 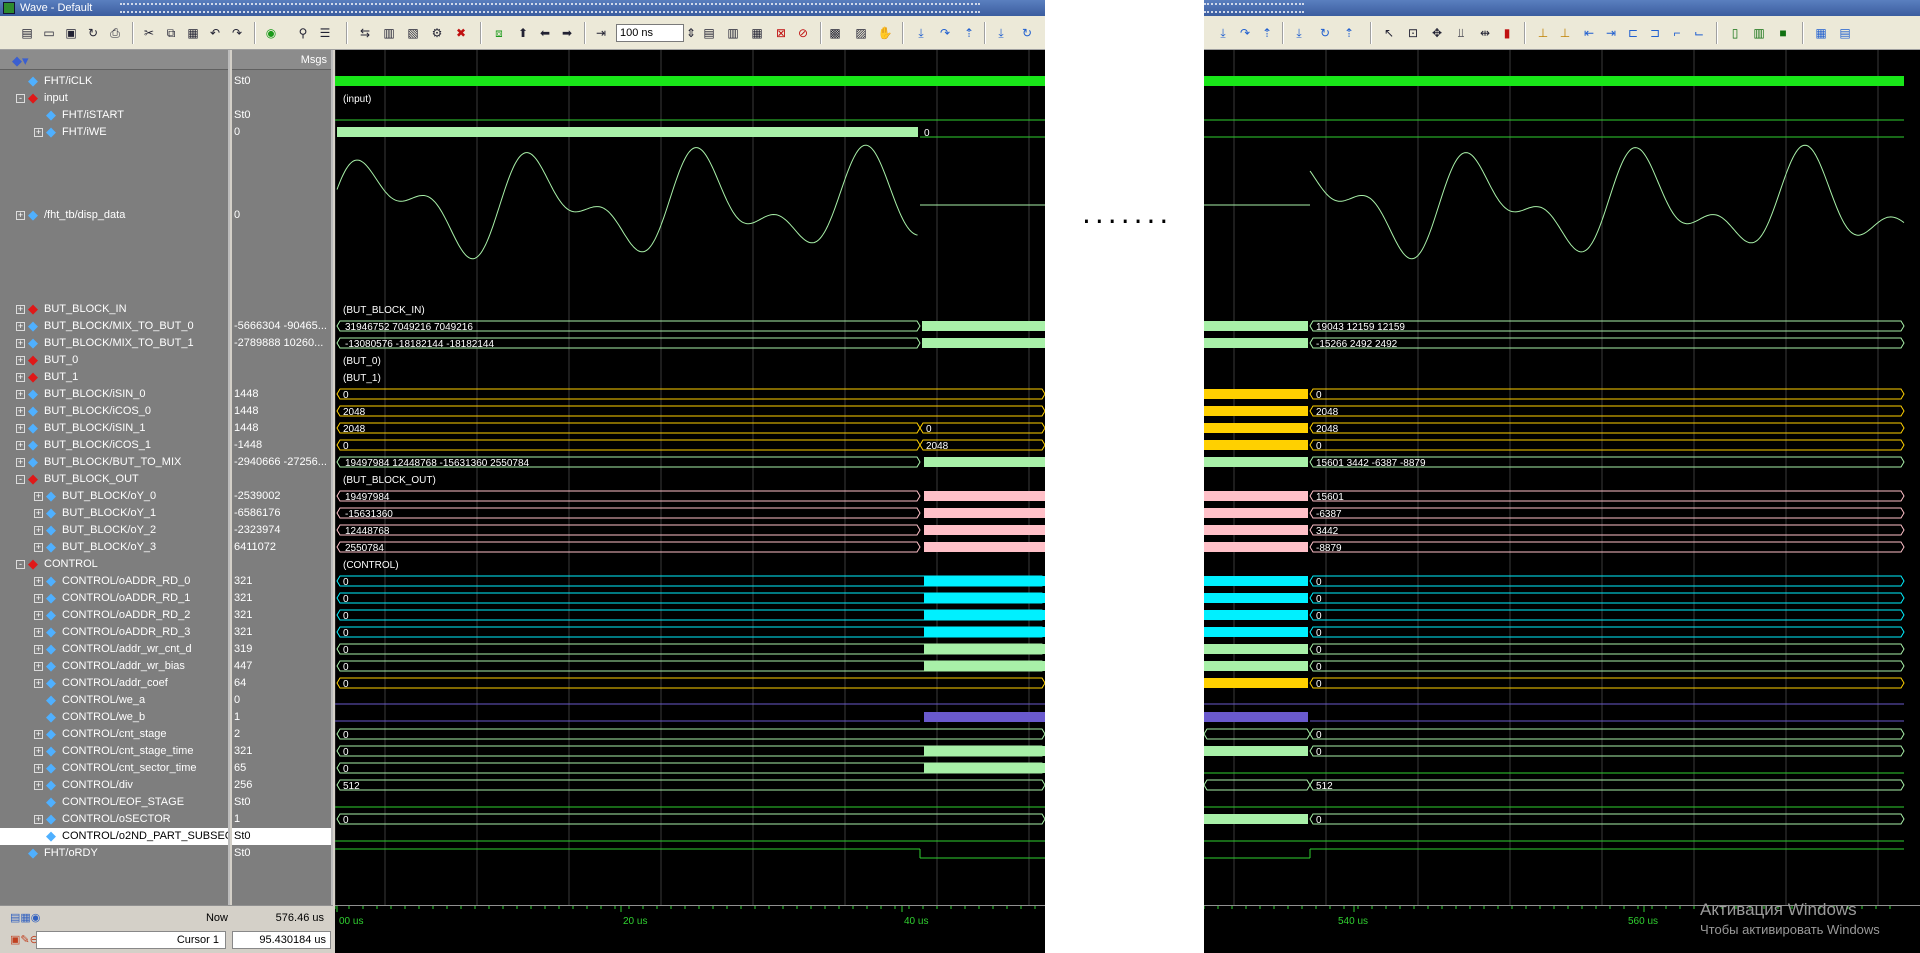 What do you see at coordinates (691, 33) in the screenshot?
I see `spinner-icon: ⇕` at bounding box center [691, 33].